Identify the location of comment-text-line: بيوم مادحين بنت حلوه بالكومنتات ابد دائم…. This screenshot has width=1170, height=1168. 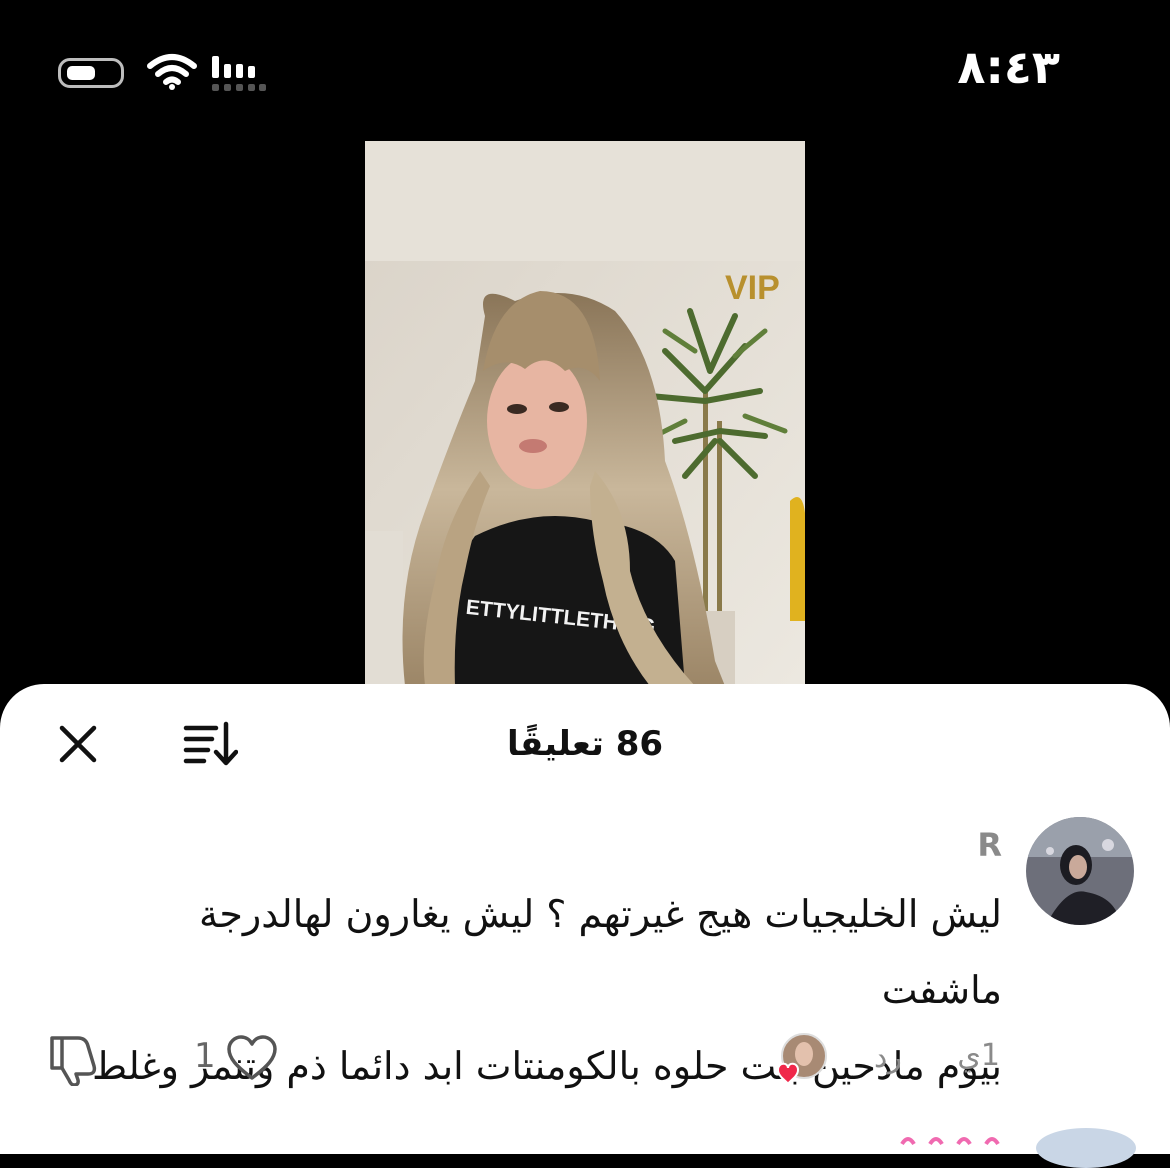
(547, 1066).